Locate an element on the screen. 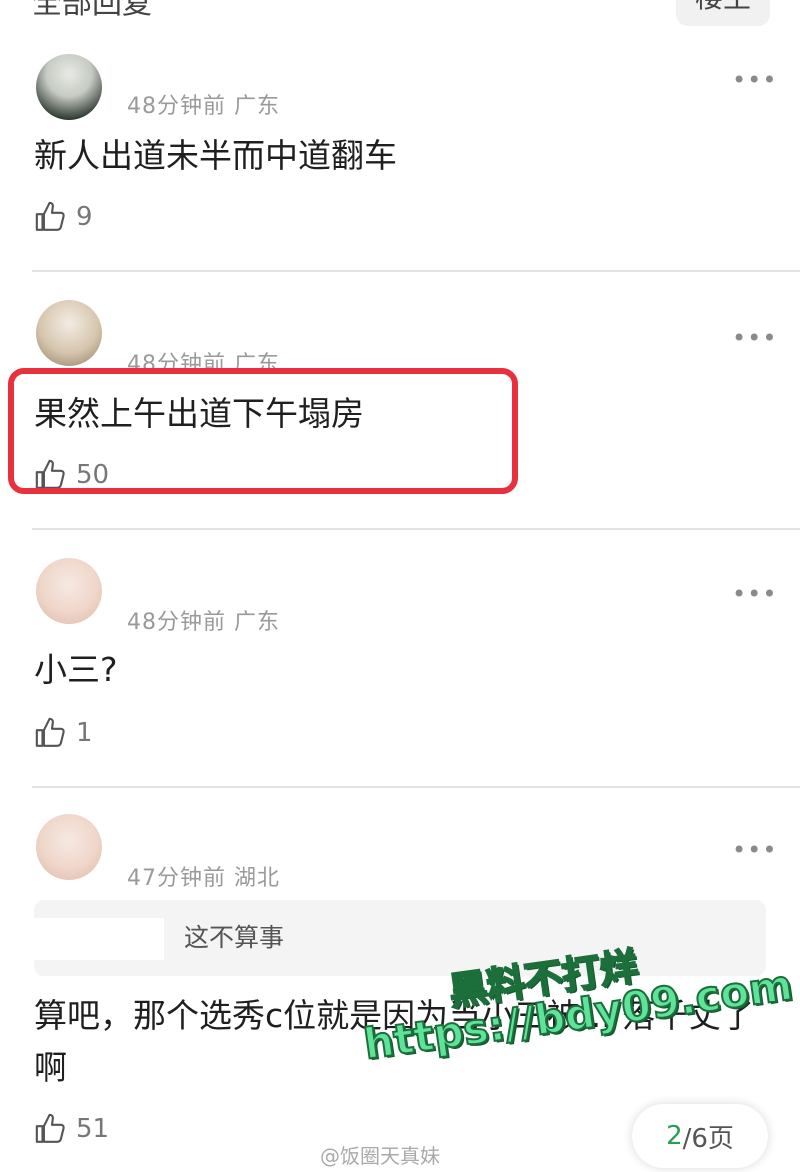 The width and height of the screenshot is (800, 1172). like-count: 1 is located at coordinates (84, 733).